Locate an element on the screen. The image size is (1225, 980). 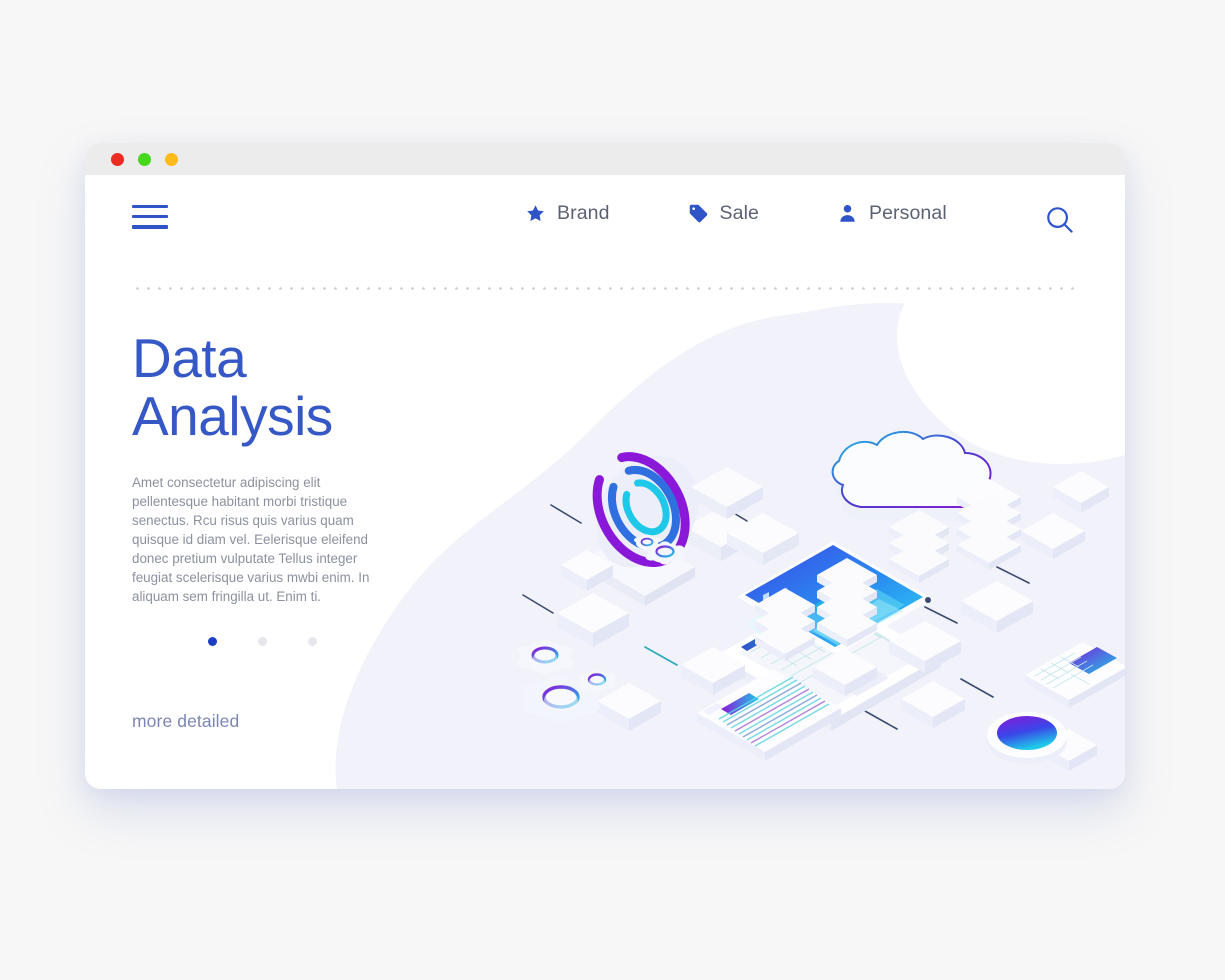
hamburger-icon is located at coordinates (150, 217).